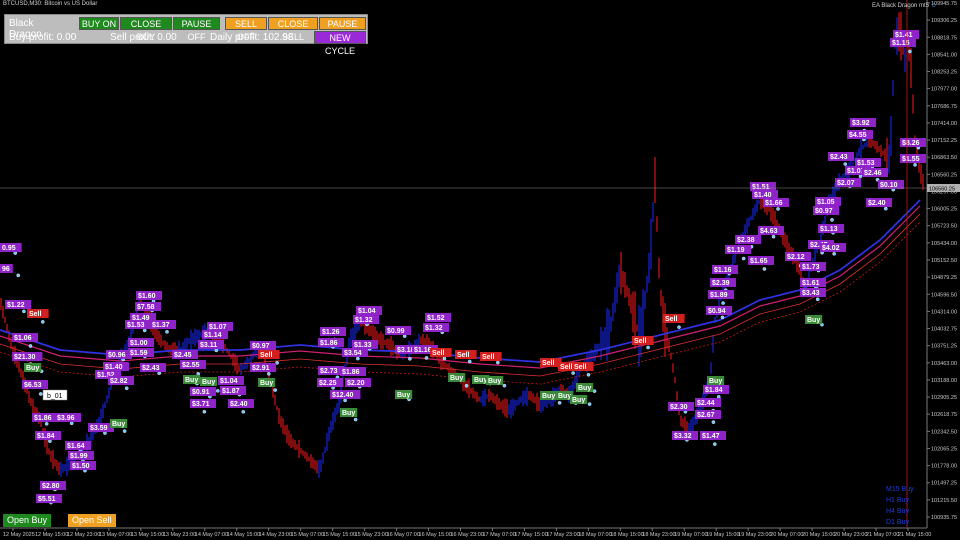 This screenshot has height=540, width=960. Describe the element at coordinates (765, 194) in the screenshot. I see `trade-label-profit: $1.40` at that location.